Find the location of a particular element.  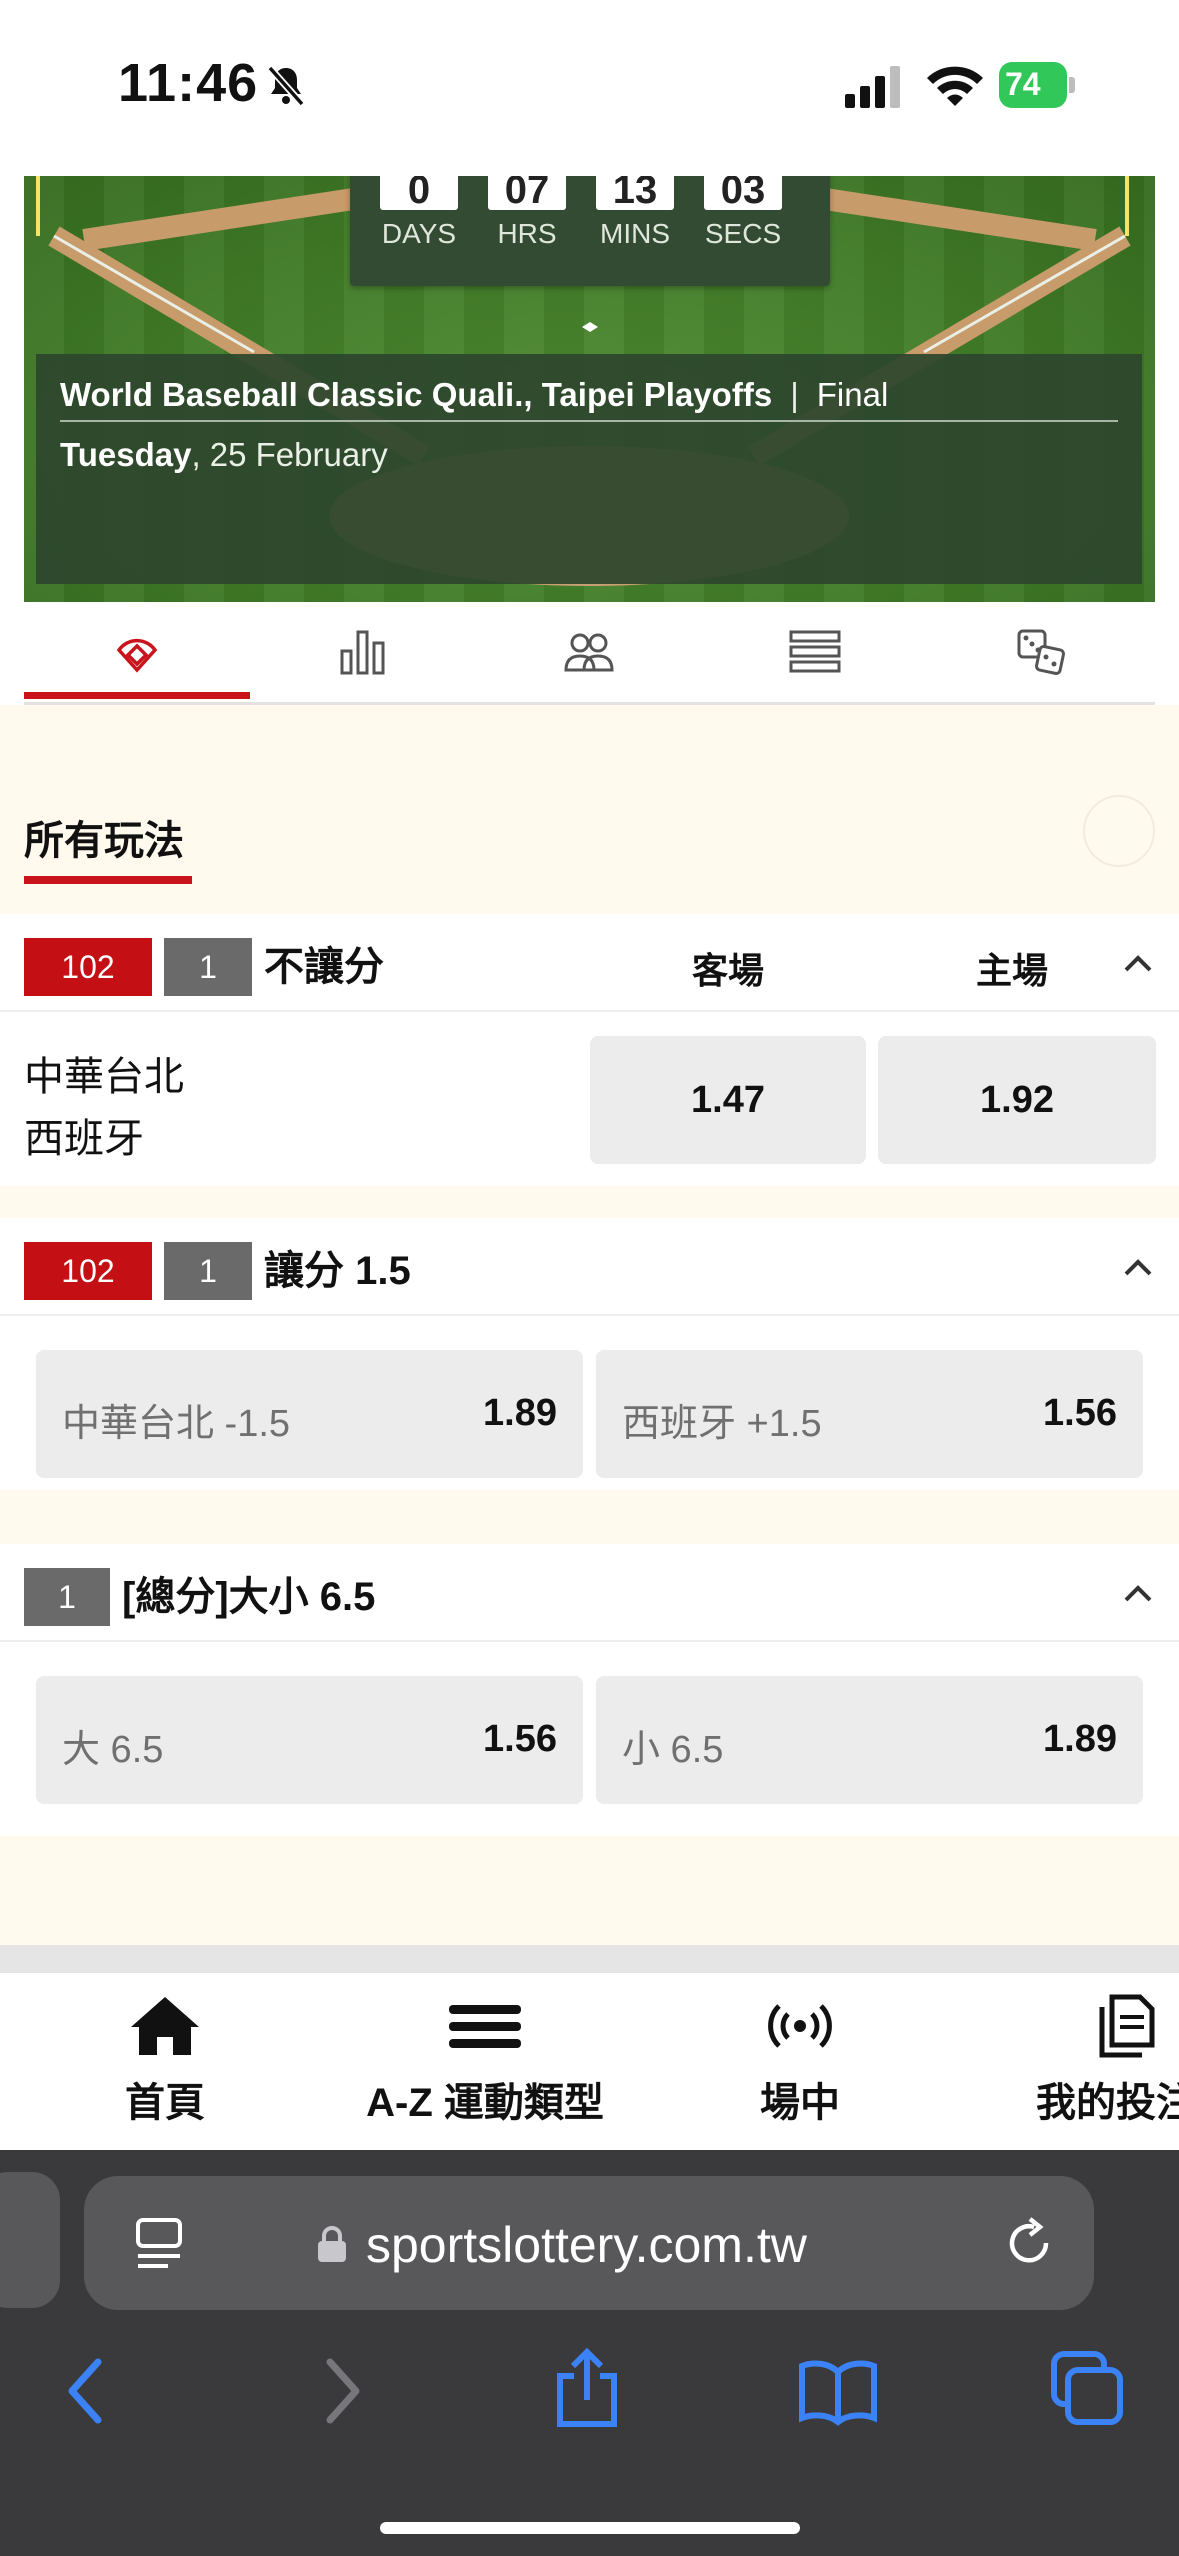

market-code-badge: 102 is located at coordinates (88, 967).